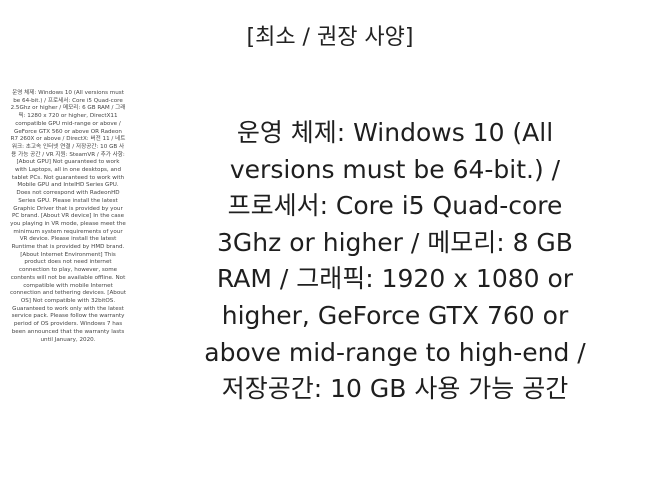 Image resolution: width=660 pixels, height=497 pixels. Describe the element at coordinates (395, 279) in the screenshot. I see `requirements-line: RAM / 그래픽: 1920 x 1080 or` at that location.